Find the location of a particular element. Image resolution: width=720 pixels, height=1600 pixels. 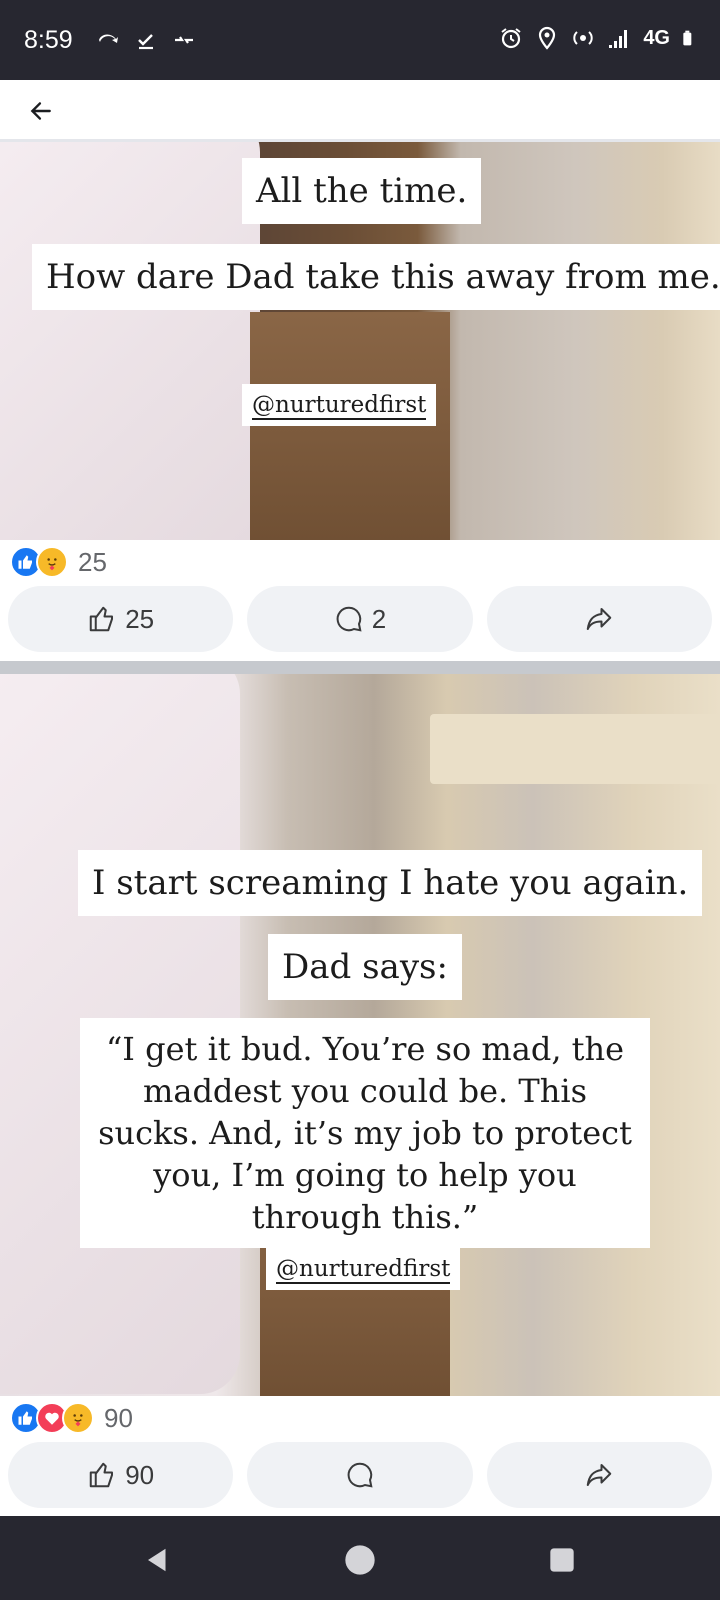

check-icon is located at coordinates (145, 42).